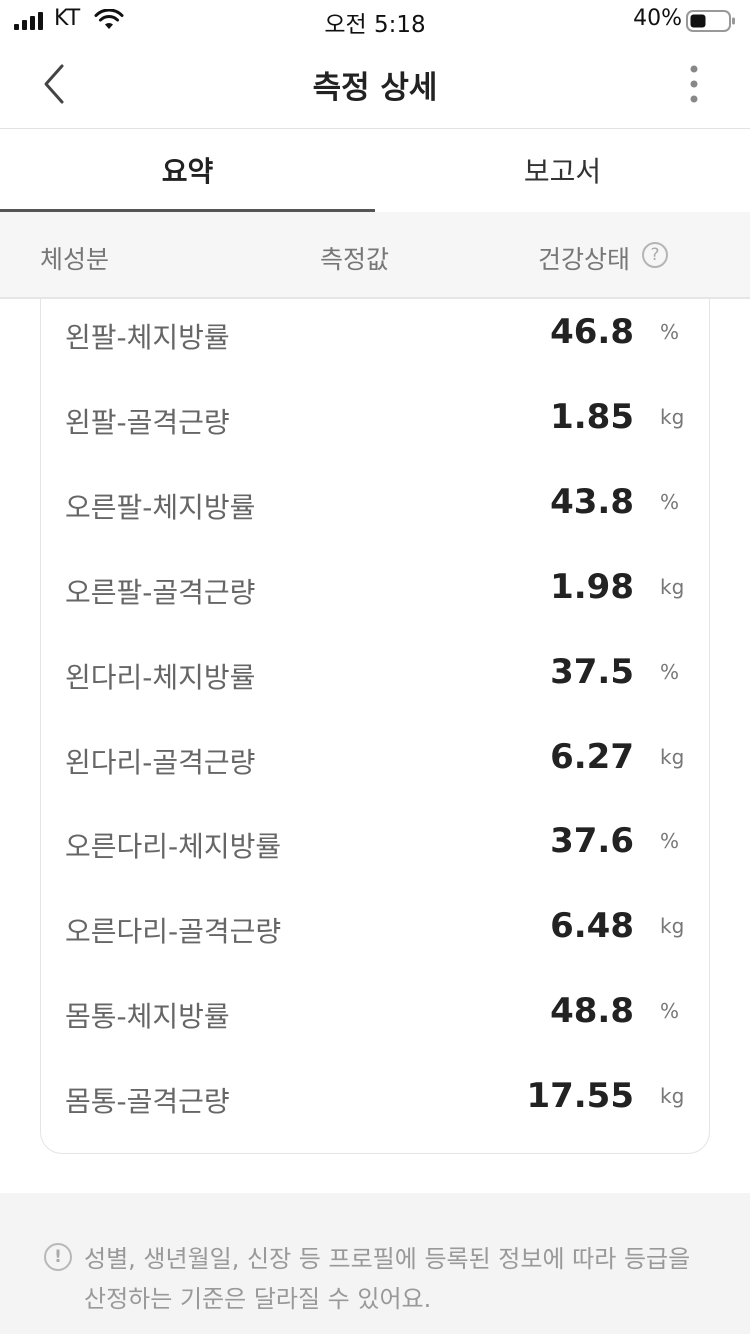 Image resolution: width=750 pixels, height=1334 pixels. I want to click on row-label: 왼다리-골격근량, so click(160, 762).